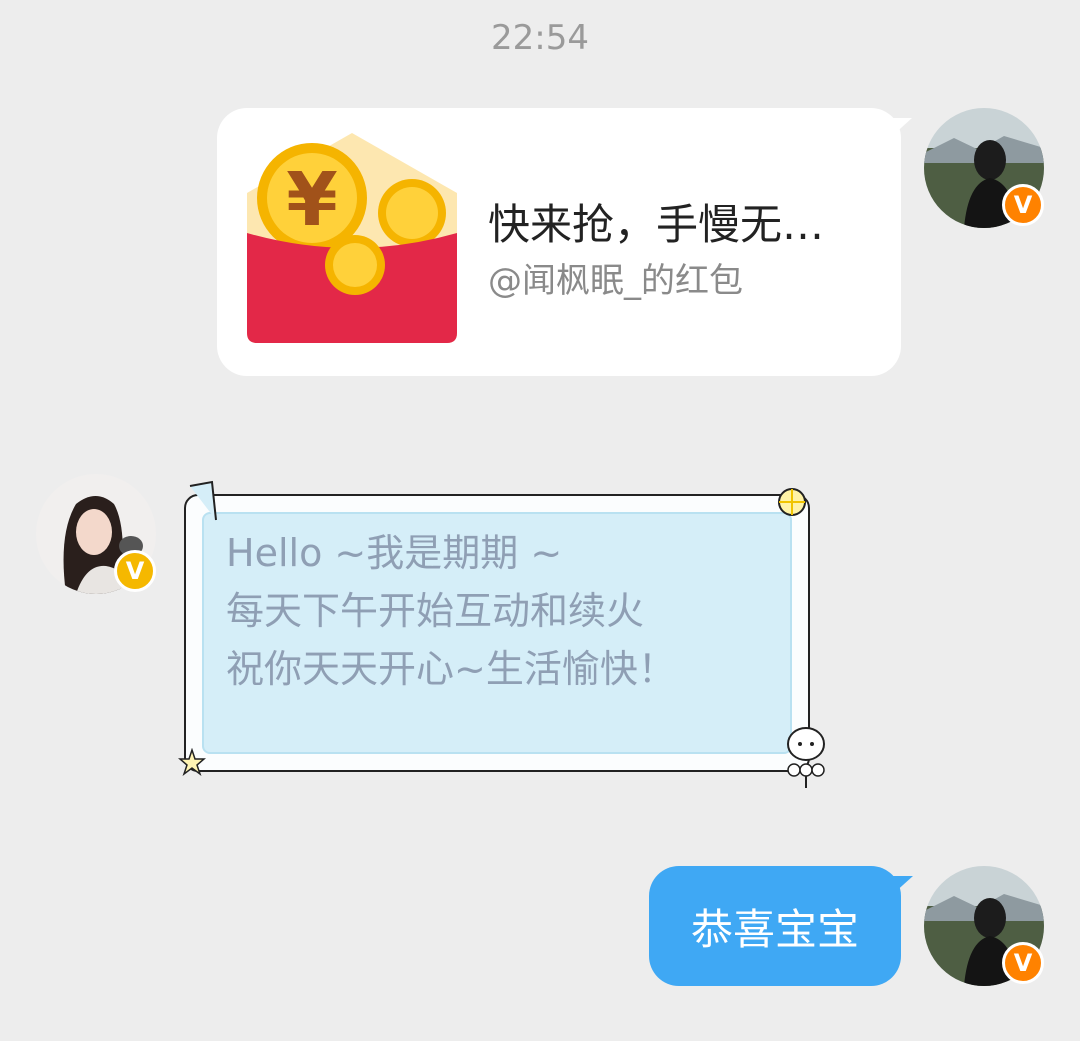 Image resolution: width=1080 pixels, height=1041 pixels. I want to click on outgoing-message-bubble: 恭喜宝宝, so click(775, 926).